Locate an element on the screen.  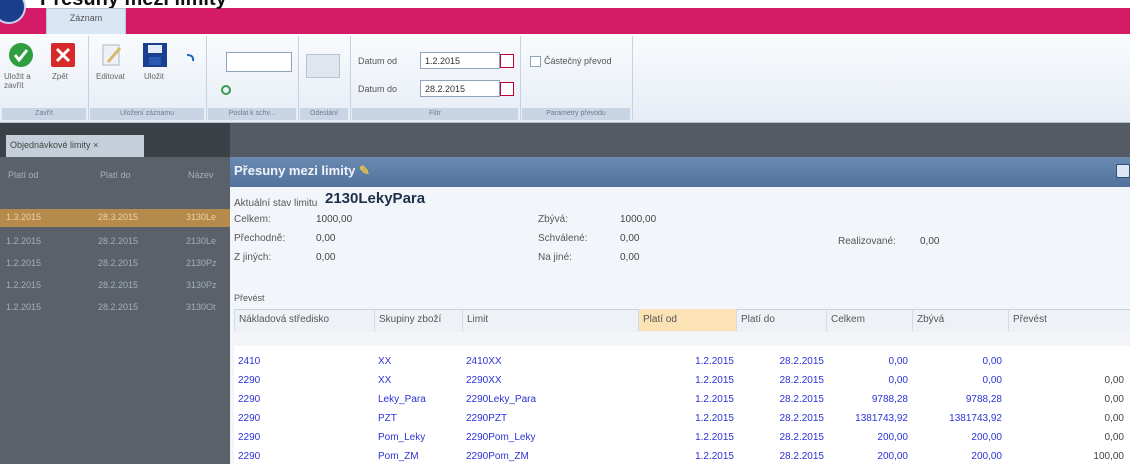
bg-table-row: 1.3.2015 28.3.2015 3130Le is located at coordinates (115, 218).